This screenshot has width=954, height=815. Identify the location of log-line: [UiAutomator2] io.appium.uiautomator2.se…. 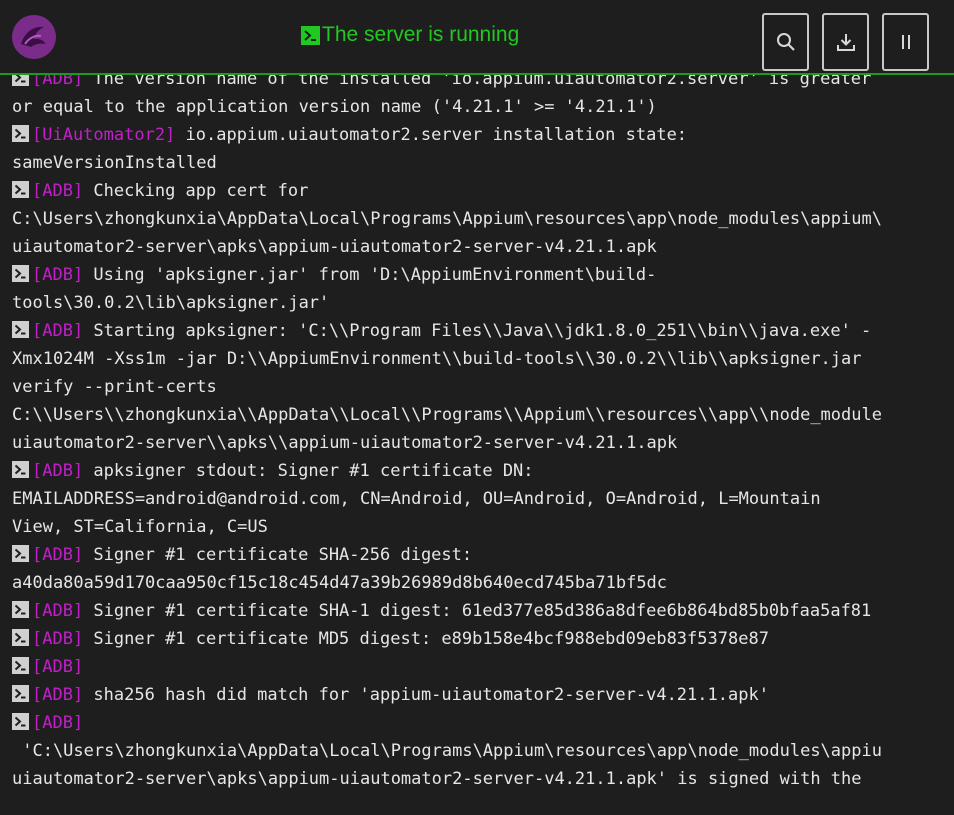
(482, 135).